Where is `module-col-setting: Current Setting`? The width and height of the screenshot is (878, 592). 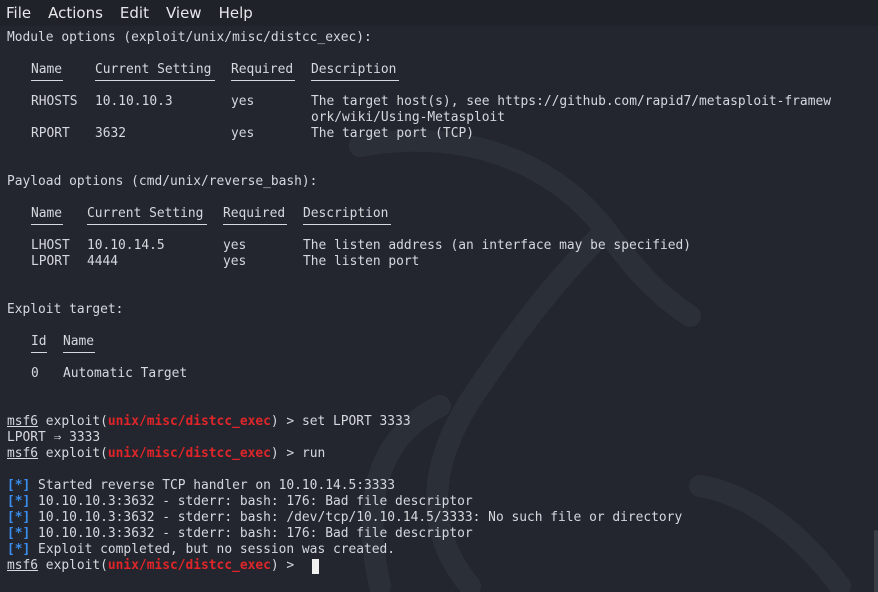 module-col-setting: Current Setting is located at coordinates (153, 69).